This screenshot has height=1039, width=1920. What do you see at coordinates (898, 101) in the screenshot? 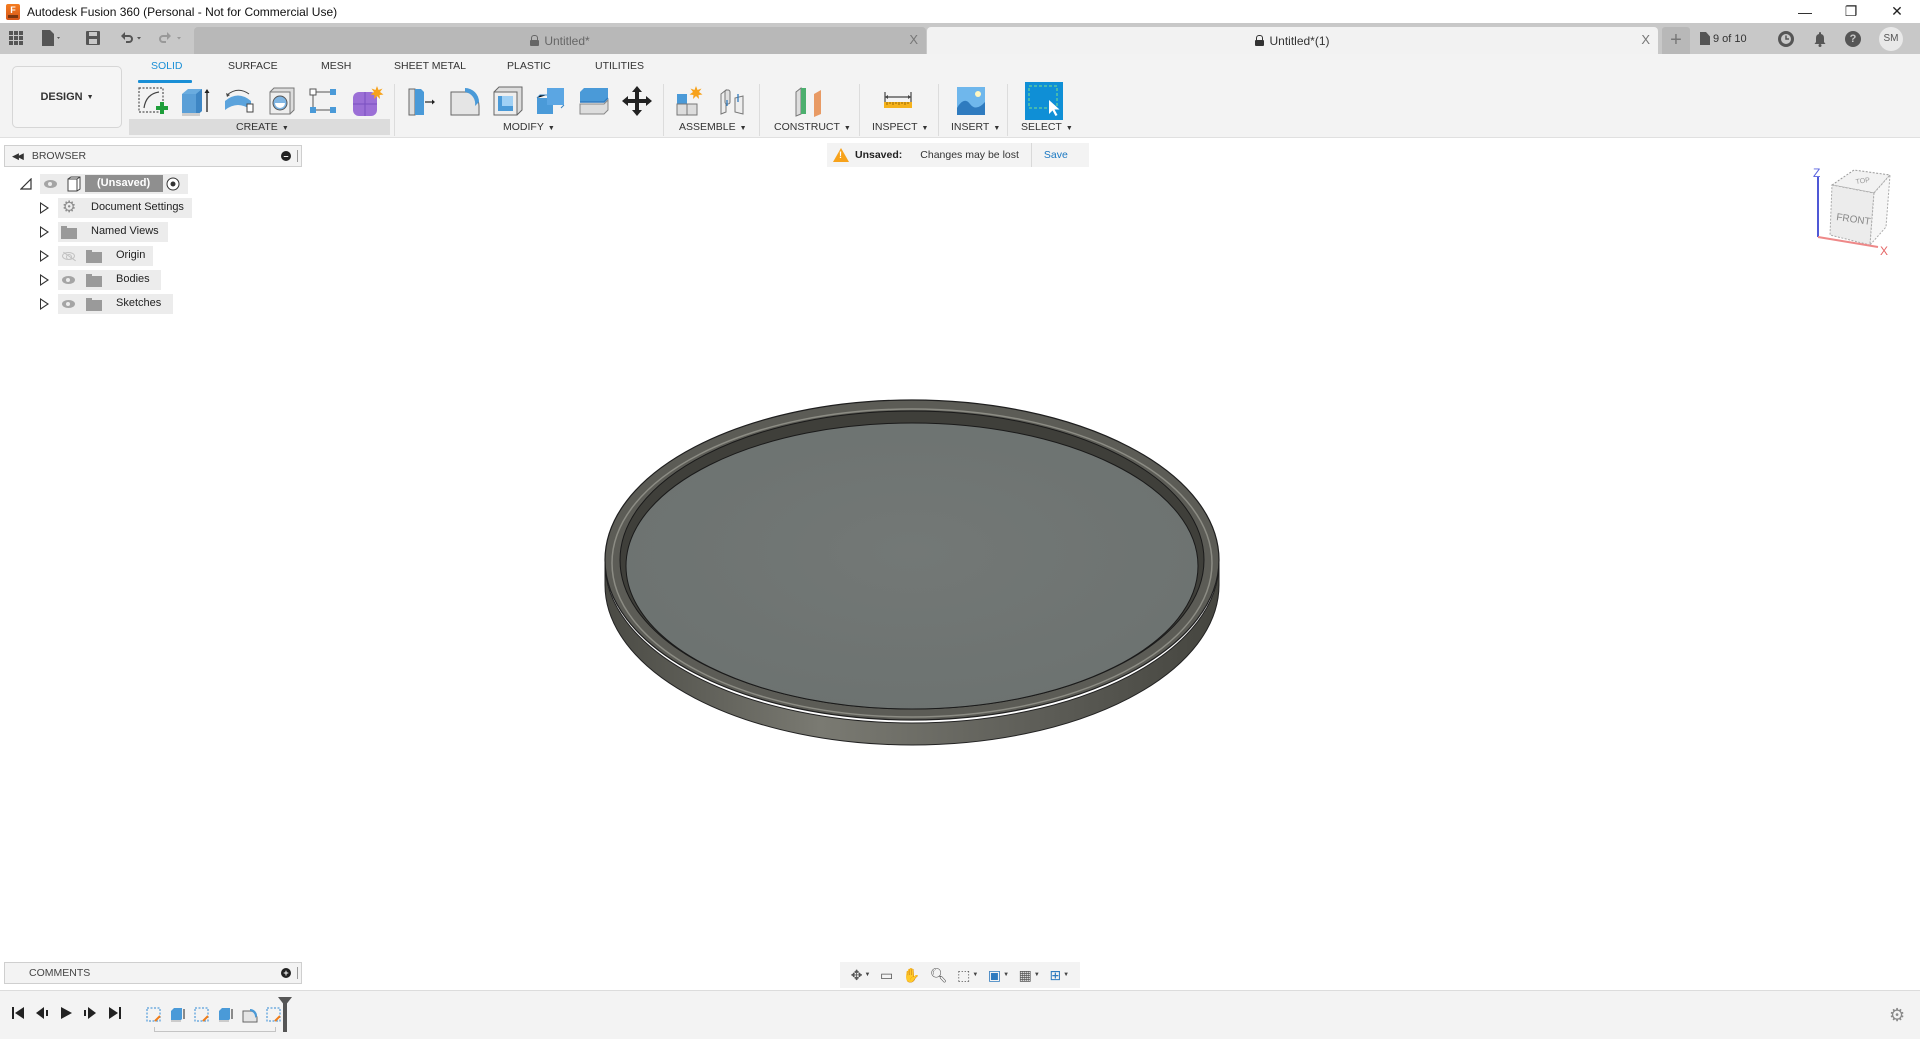
I see `measure-tool` at bounding box center [898, 101].